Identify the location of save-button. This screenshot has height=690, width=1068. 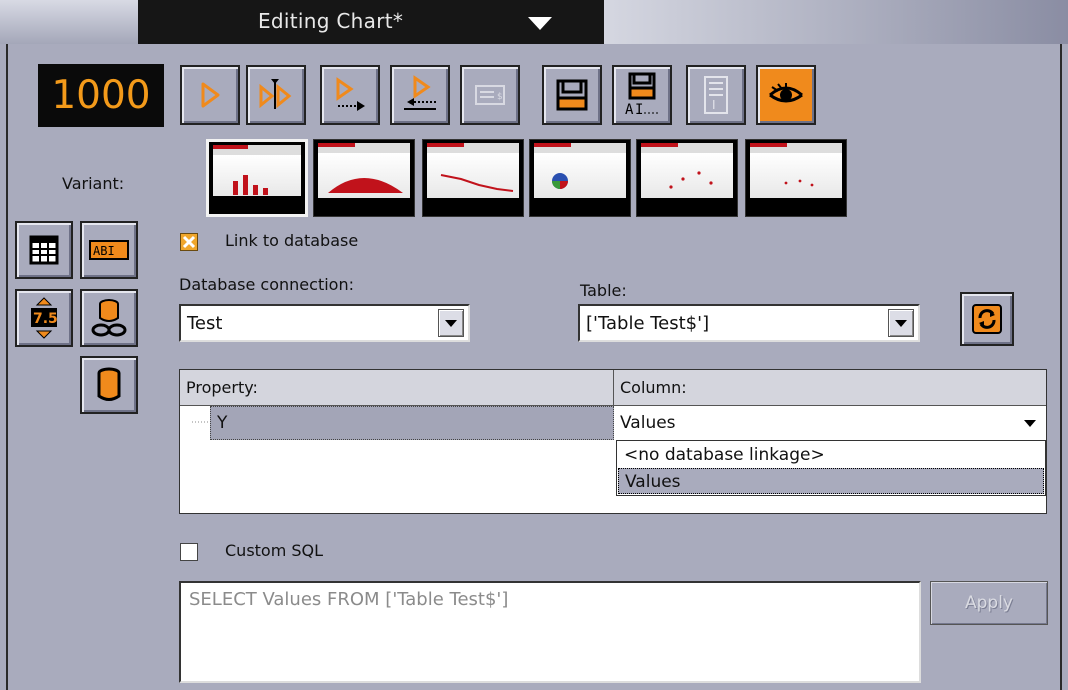
(572, 95).